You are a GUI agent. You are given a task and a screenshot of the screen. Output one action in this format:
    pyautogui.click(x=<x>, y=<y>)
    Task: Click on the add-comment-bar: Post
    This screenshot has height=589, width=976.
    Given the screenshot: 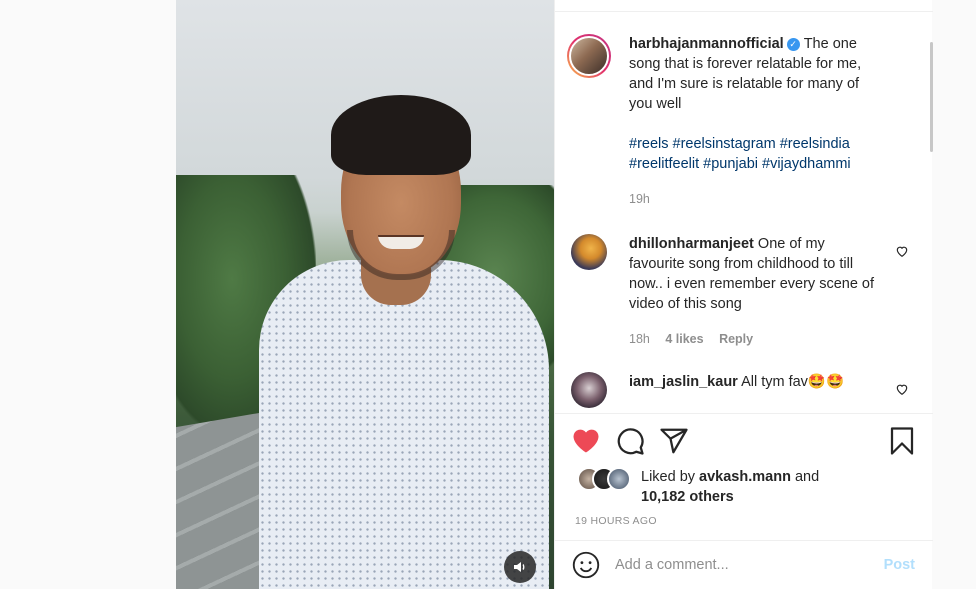 What is the action you would take?
    pyautogui.click(x=744, y=564)
    